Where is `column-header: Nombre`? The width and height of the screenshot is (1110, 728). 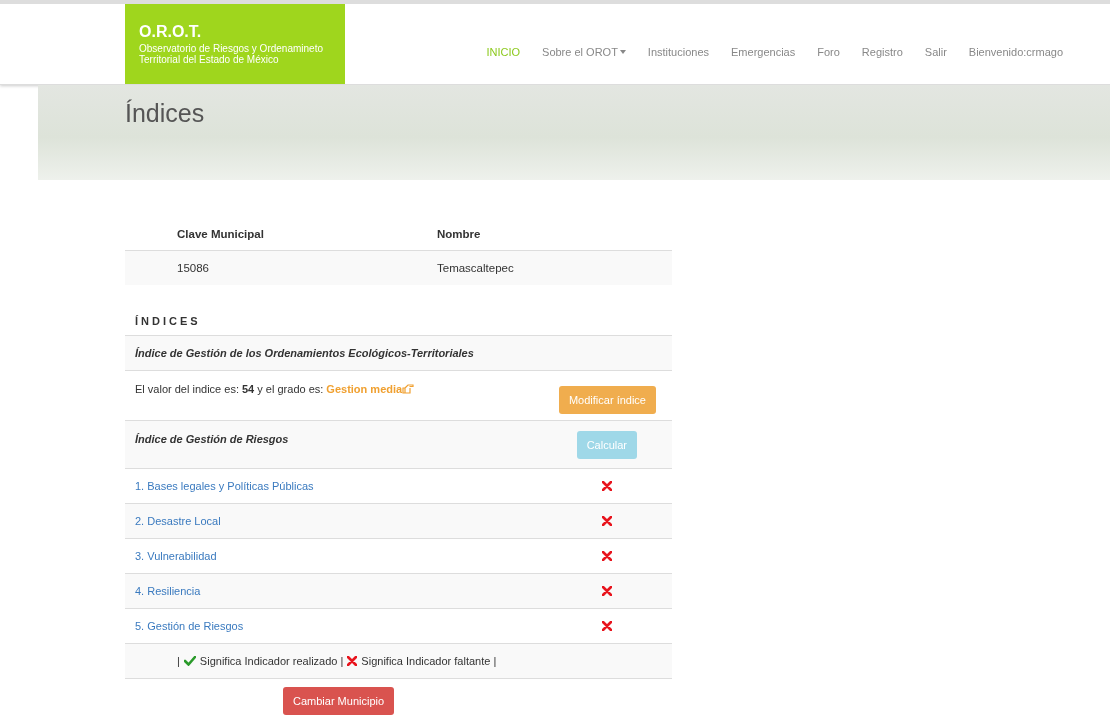 column-header: Nombre is located at coordinates (459, 234).